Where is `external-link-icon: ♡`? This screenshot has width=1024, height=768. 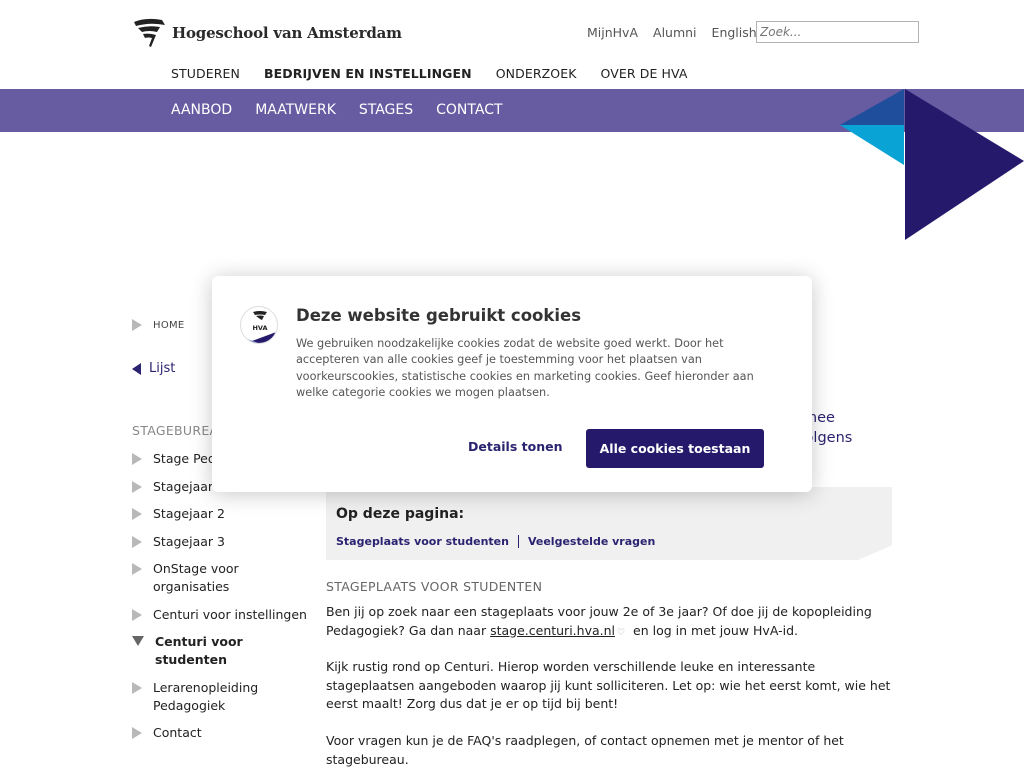
external-link-icon: ♡ is located at coordinates (621, 632).